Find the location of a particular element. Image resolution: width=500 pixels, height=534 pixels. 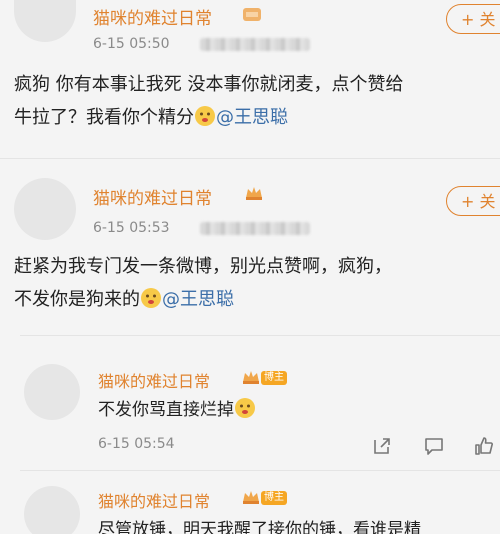

post-content-line-1: 赶紧为我专门发一条微博，别光点赞啊，疯狗， is located at coordinates (203, 266).